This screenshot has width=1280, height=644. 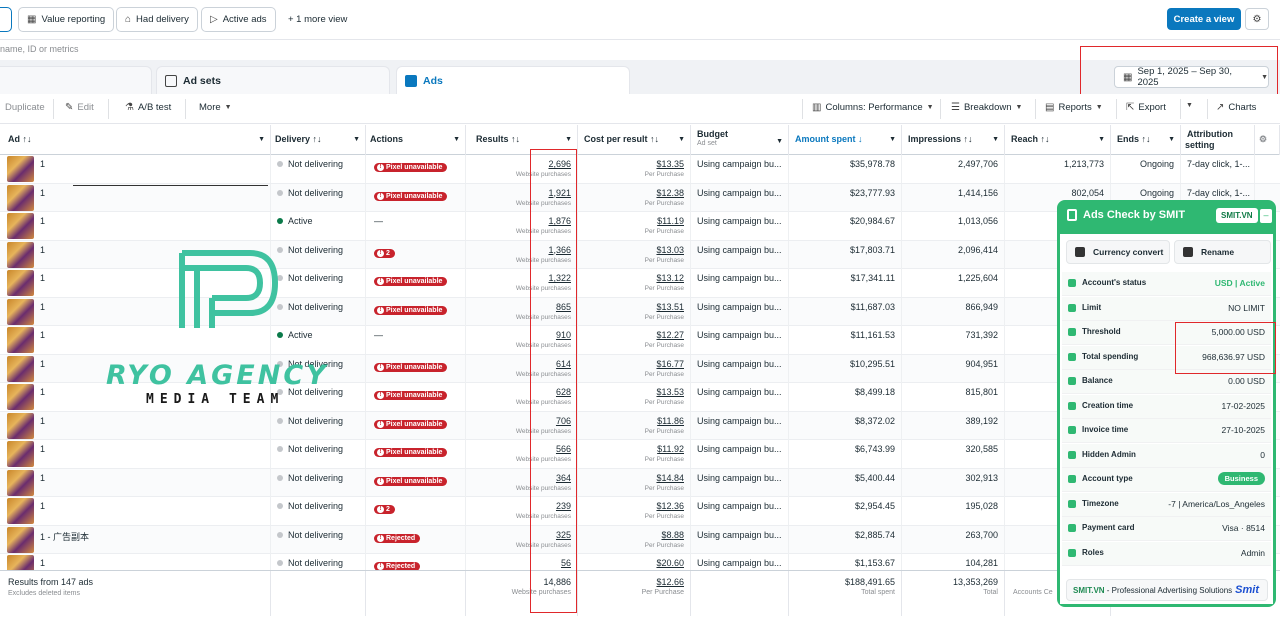 I want to click on reports-button: ▤ Reports ▼, so click(x=1074, y=107).